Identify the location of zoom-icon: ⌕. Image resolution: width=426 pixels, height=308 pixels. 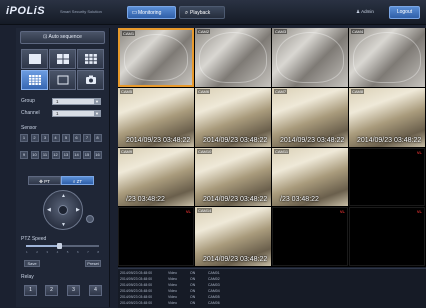
(74, 181).